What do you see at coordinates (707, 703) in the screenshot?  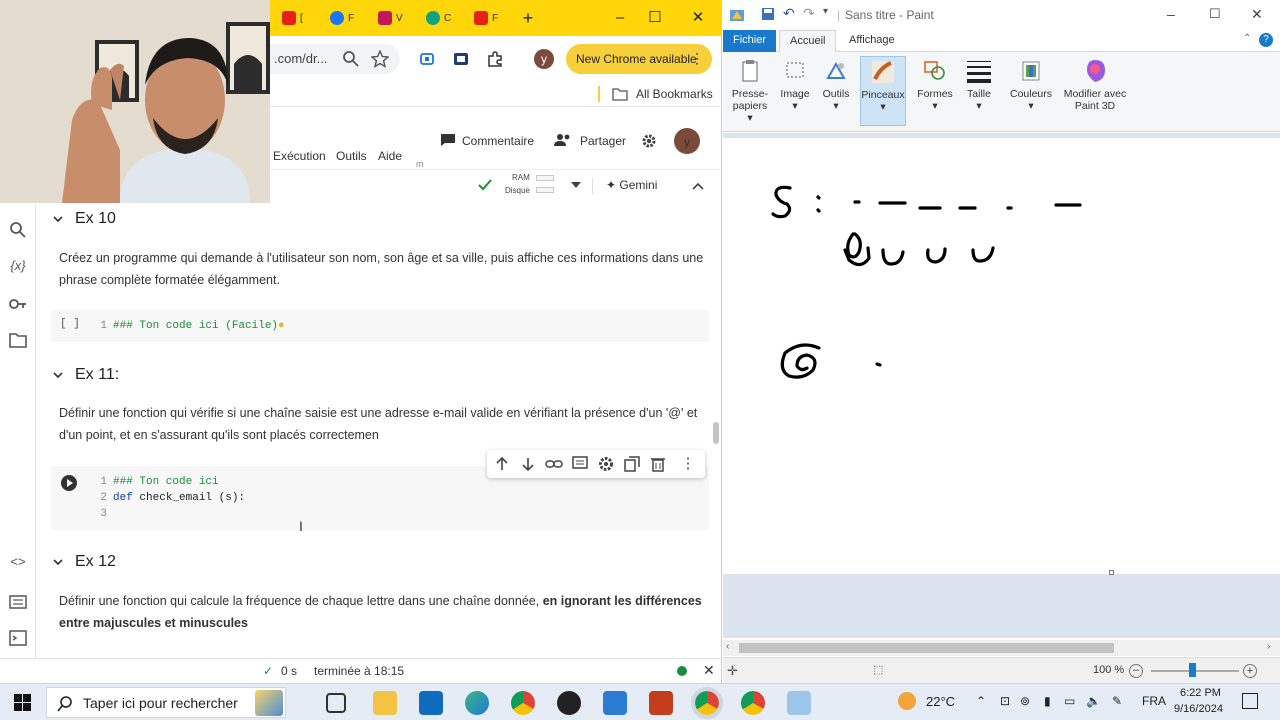 I see `chrome-active-icon` at bounding box center [707, 703].